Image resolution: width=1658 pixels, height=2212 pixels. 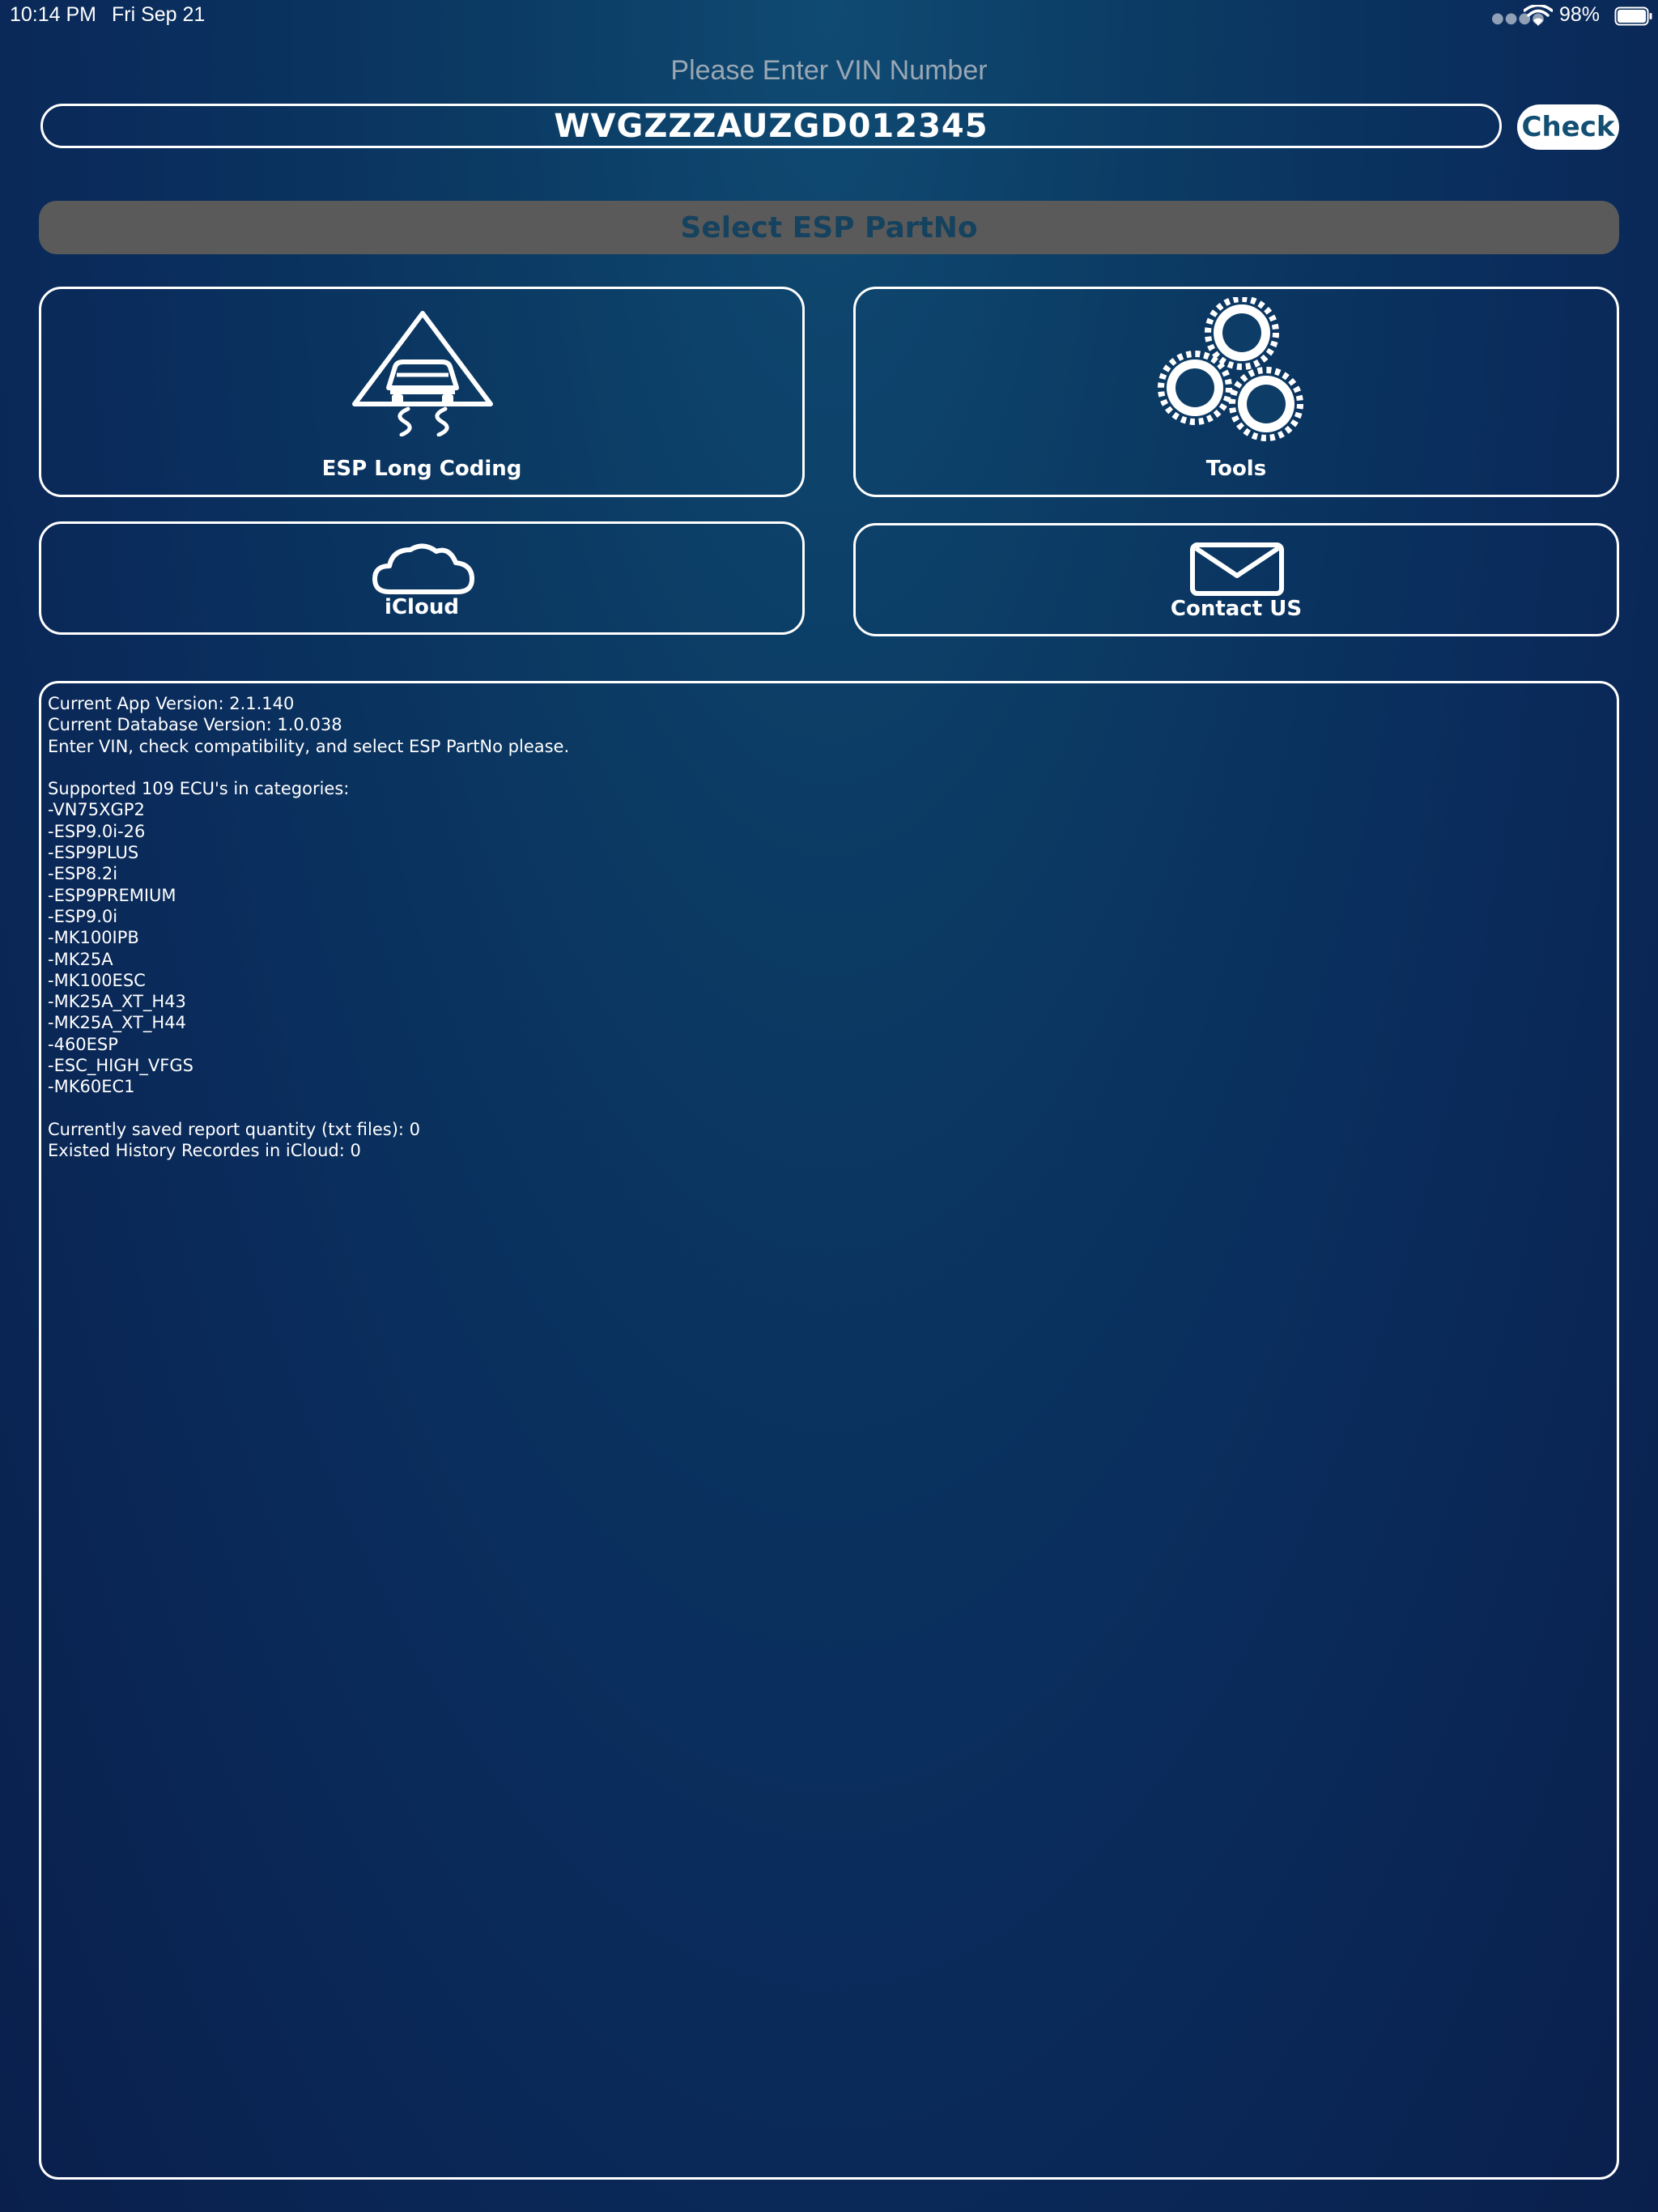 What do you see at coordinates (97, 980) in the screenshot?
I see `info-line: -MK100ESC` at bounding box center [97, 980].